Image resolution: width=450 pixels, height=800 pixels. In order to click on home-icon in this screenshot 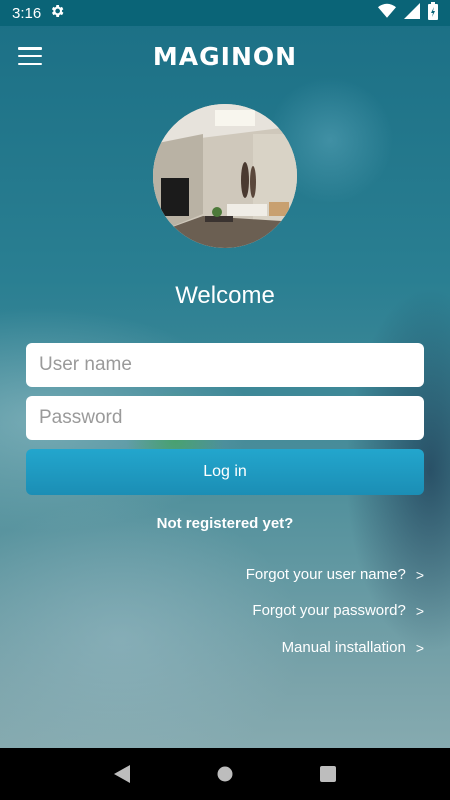, I will do `click(225, 774)`.